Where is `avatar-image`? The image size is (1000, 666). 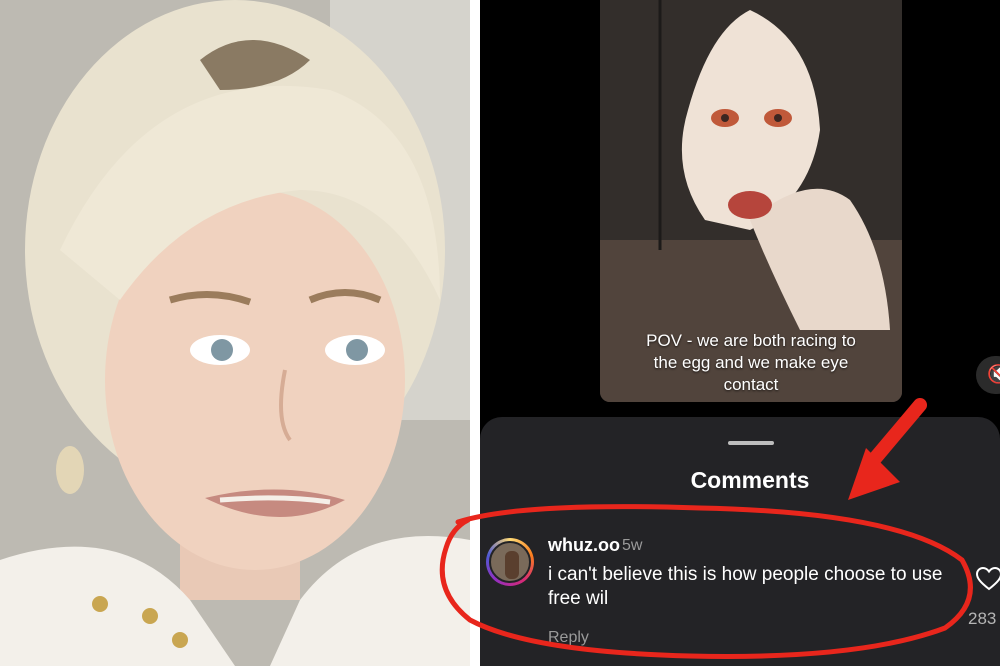
avatar-image is located at coordinates (510, 562).